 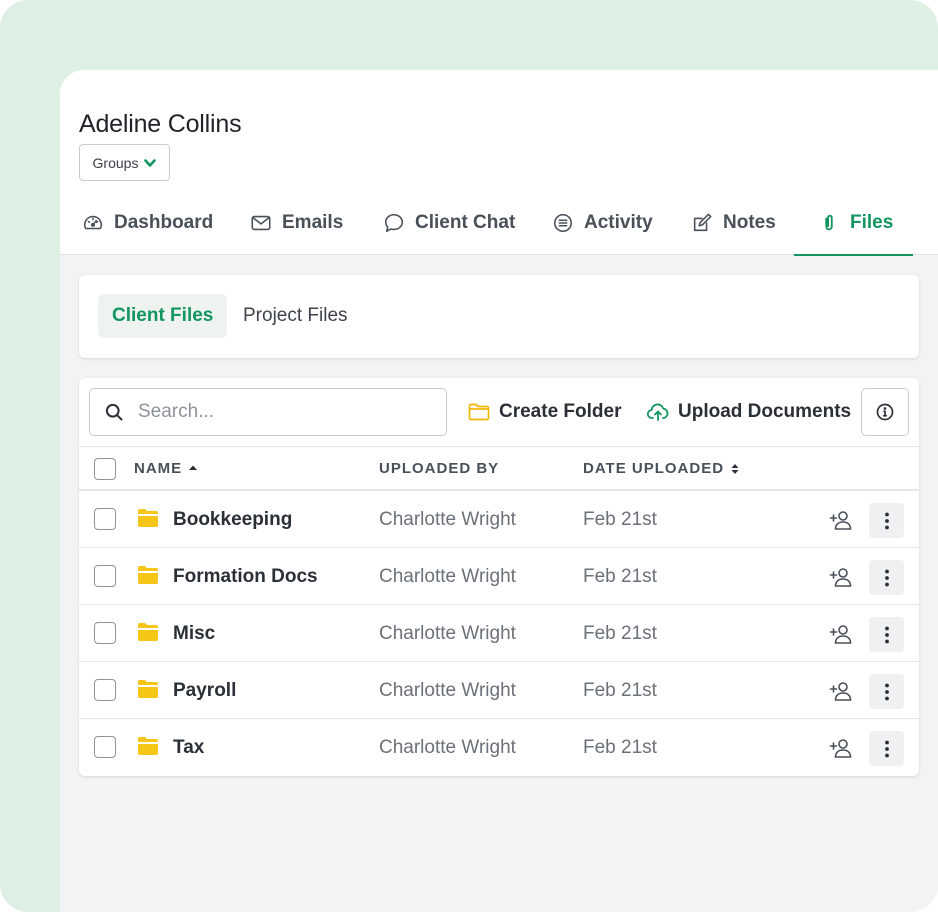 I want to click on tab-files: Files, so click(x=853, y=223).